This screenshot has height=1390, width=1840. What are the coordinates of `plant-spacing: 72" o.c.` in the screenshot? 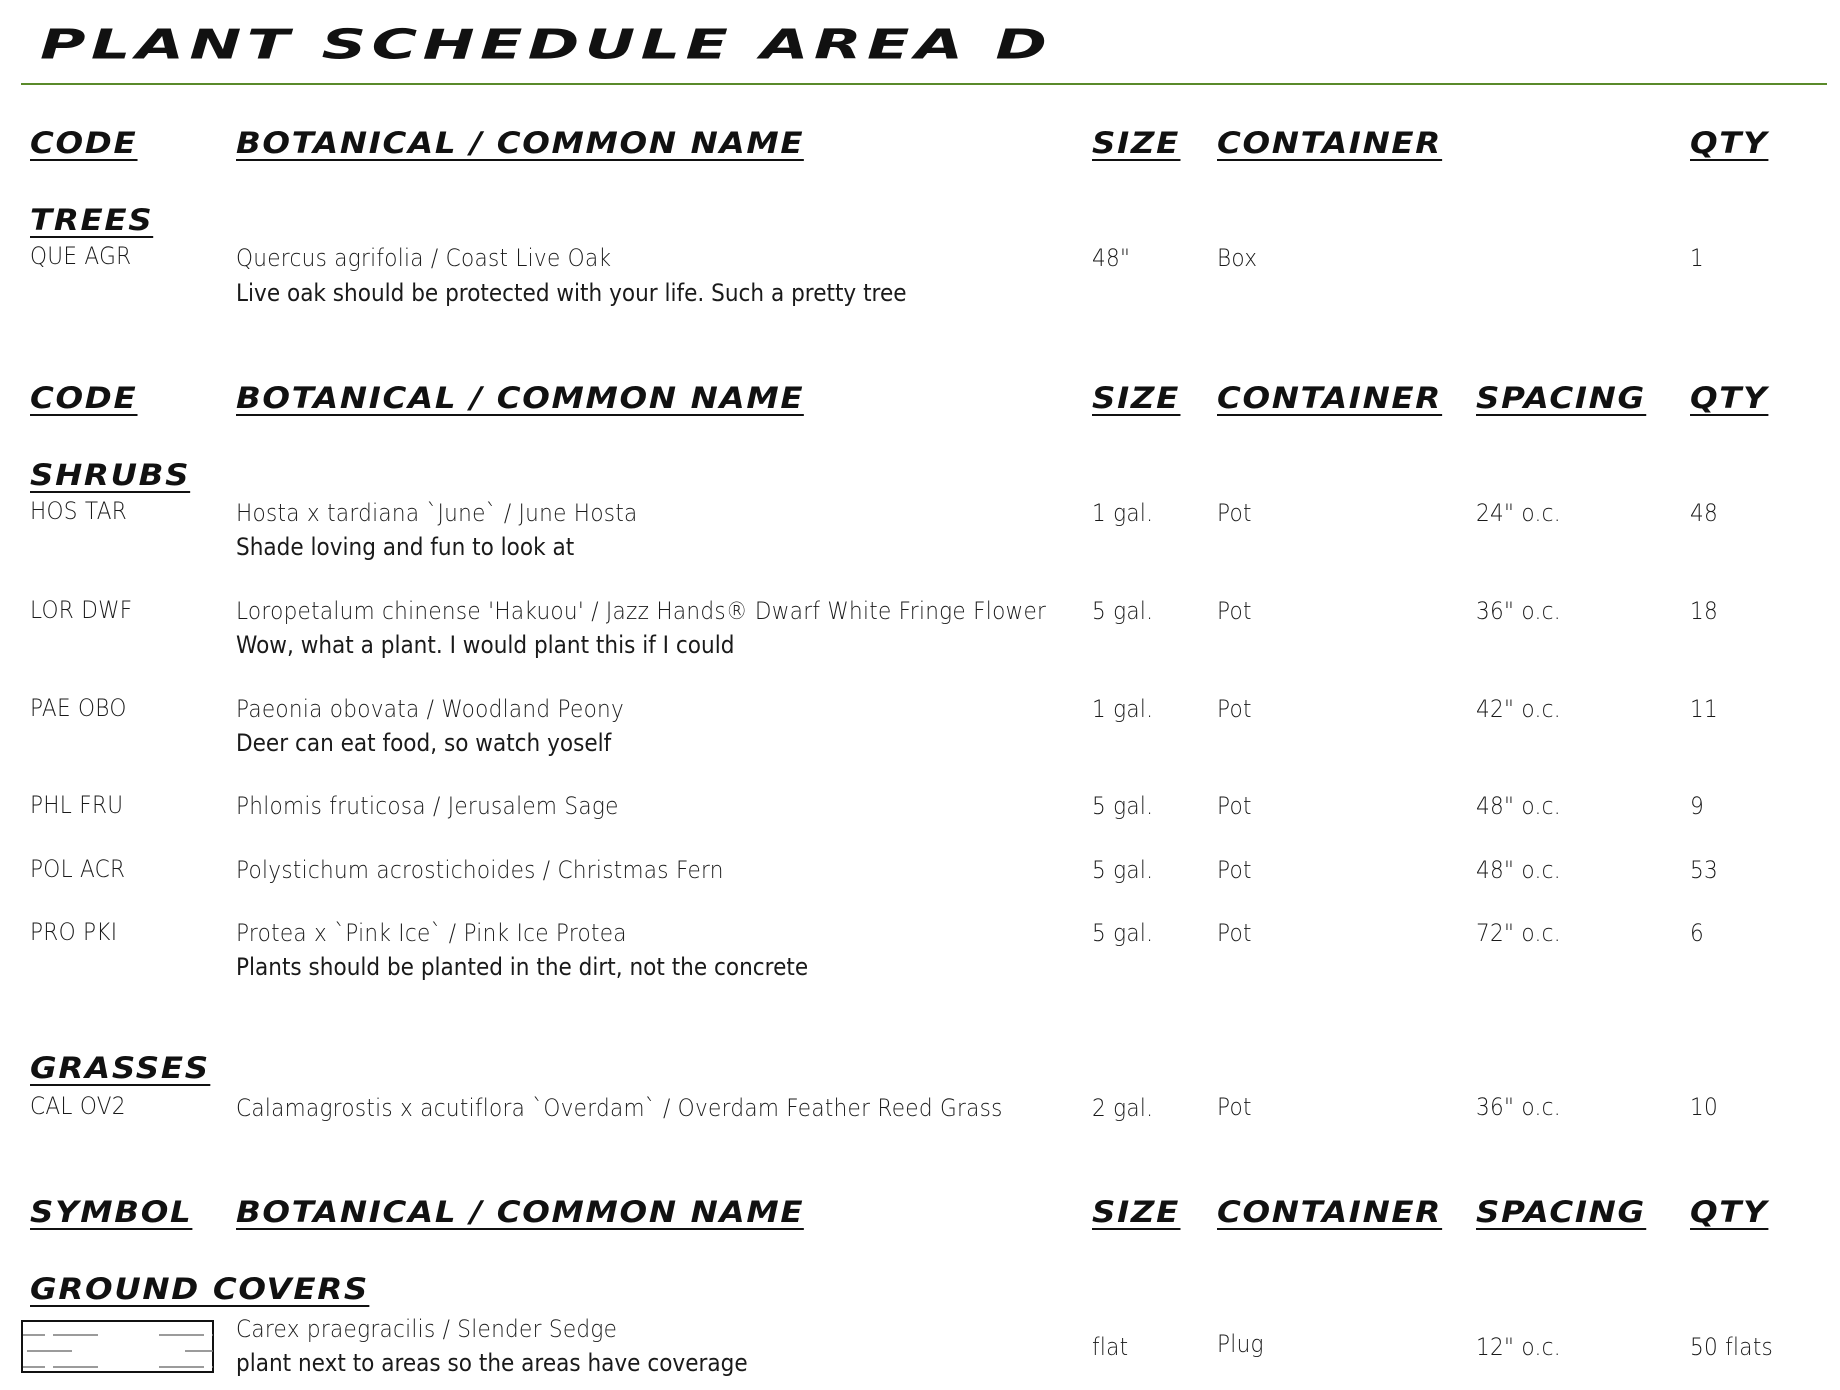 It's located at (1518, 933).